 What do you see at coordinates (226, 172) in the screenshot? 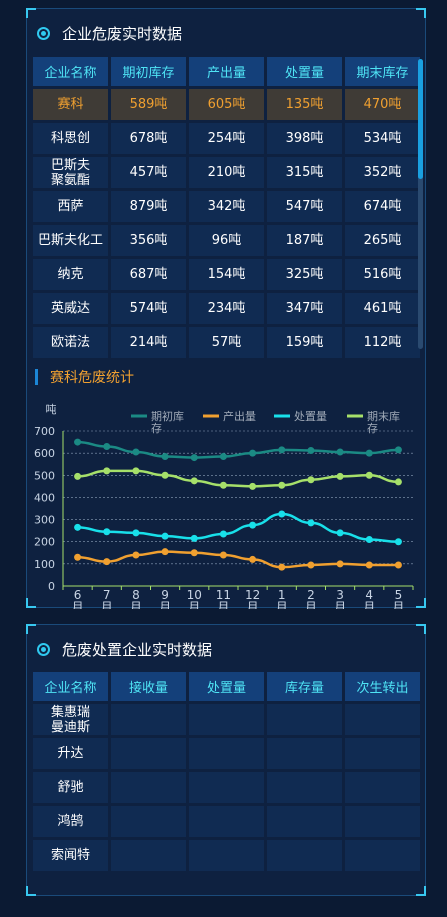
I see `table-row: 巴斯夫 聚氨酯 457吨 210吨 315吨 352吨` at bounding box center [226, 172].